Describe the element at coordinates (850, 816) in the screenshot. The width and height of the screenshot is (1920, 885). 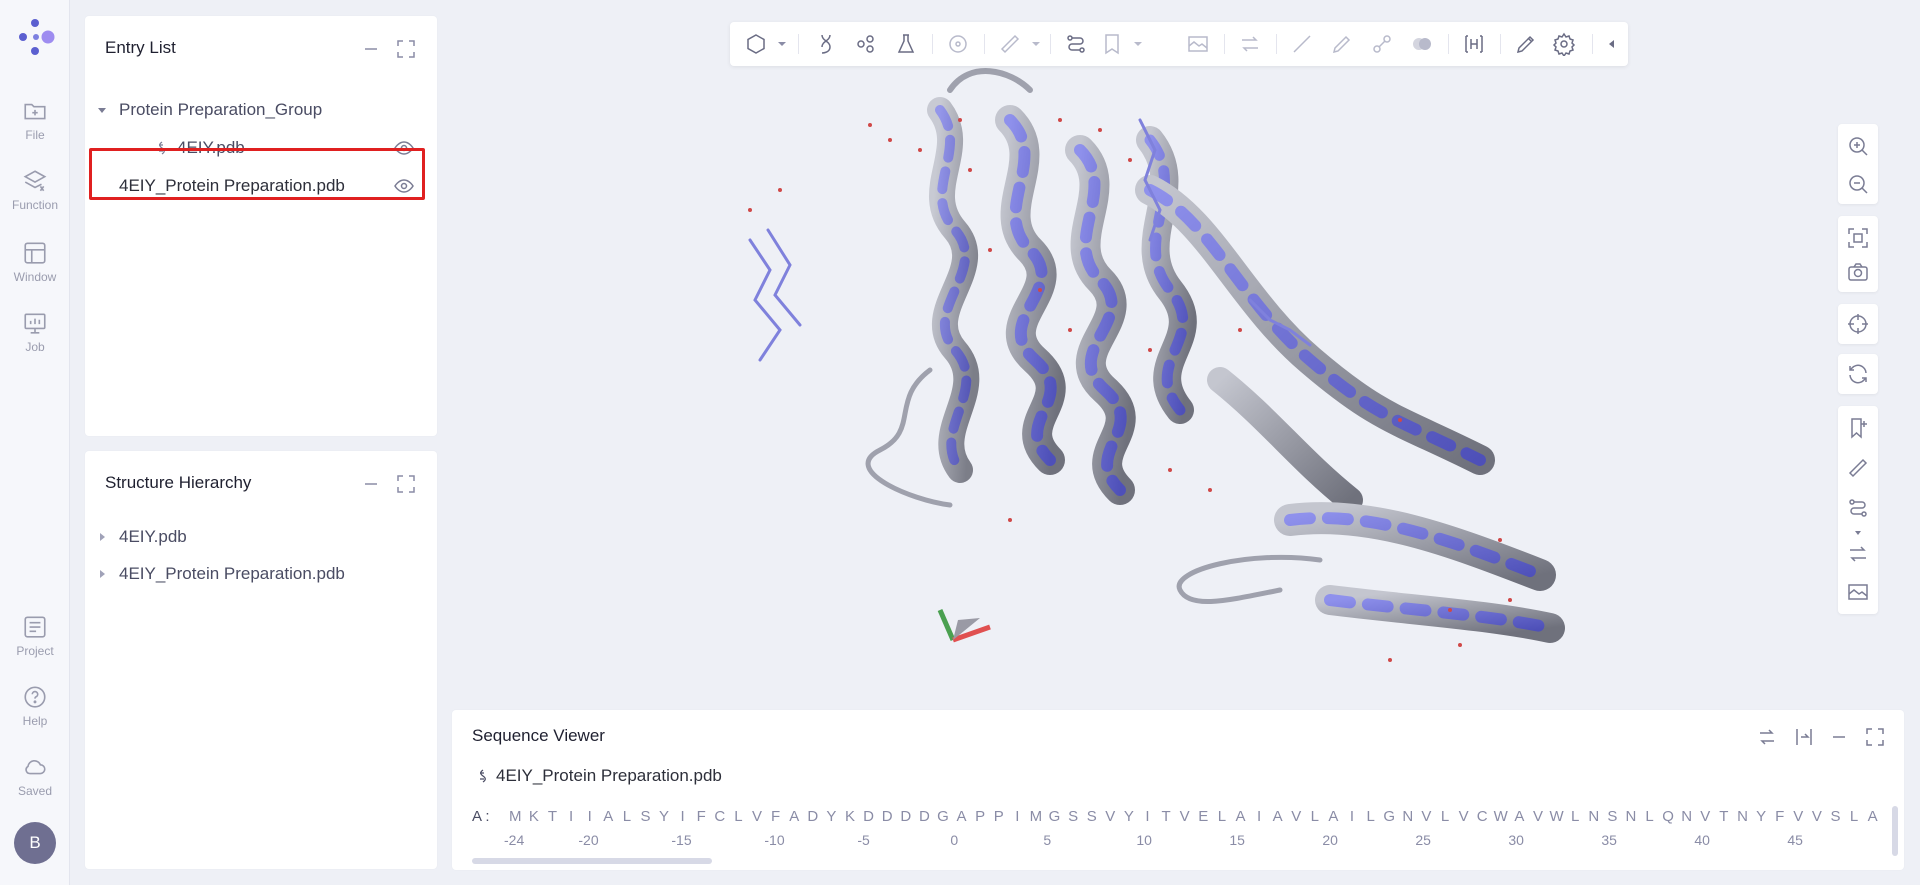
I see `residue: K` at that location.